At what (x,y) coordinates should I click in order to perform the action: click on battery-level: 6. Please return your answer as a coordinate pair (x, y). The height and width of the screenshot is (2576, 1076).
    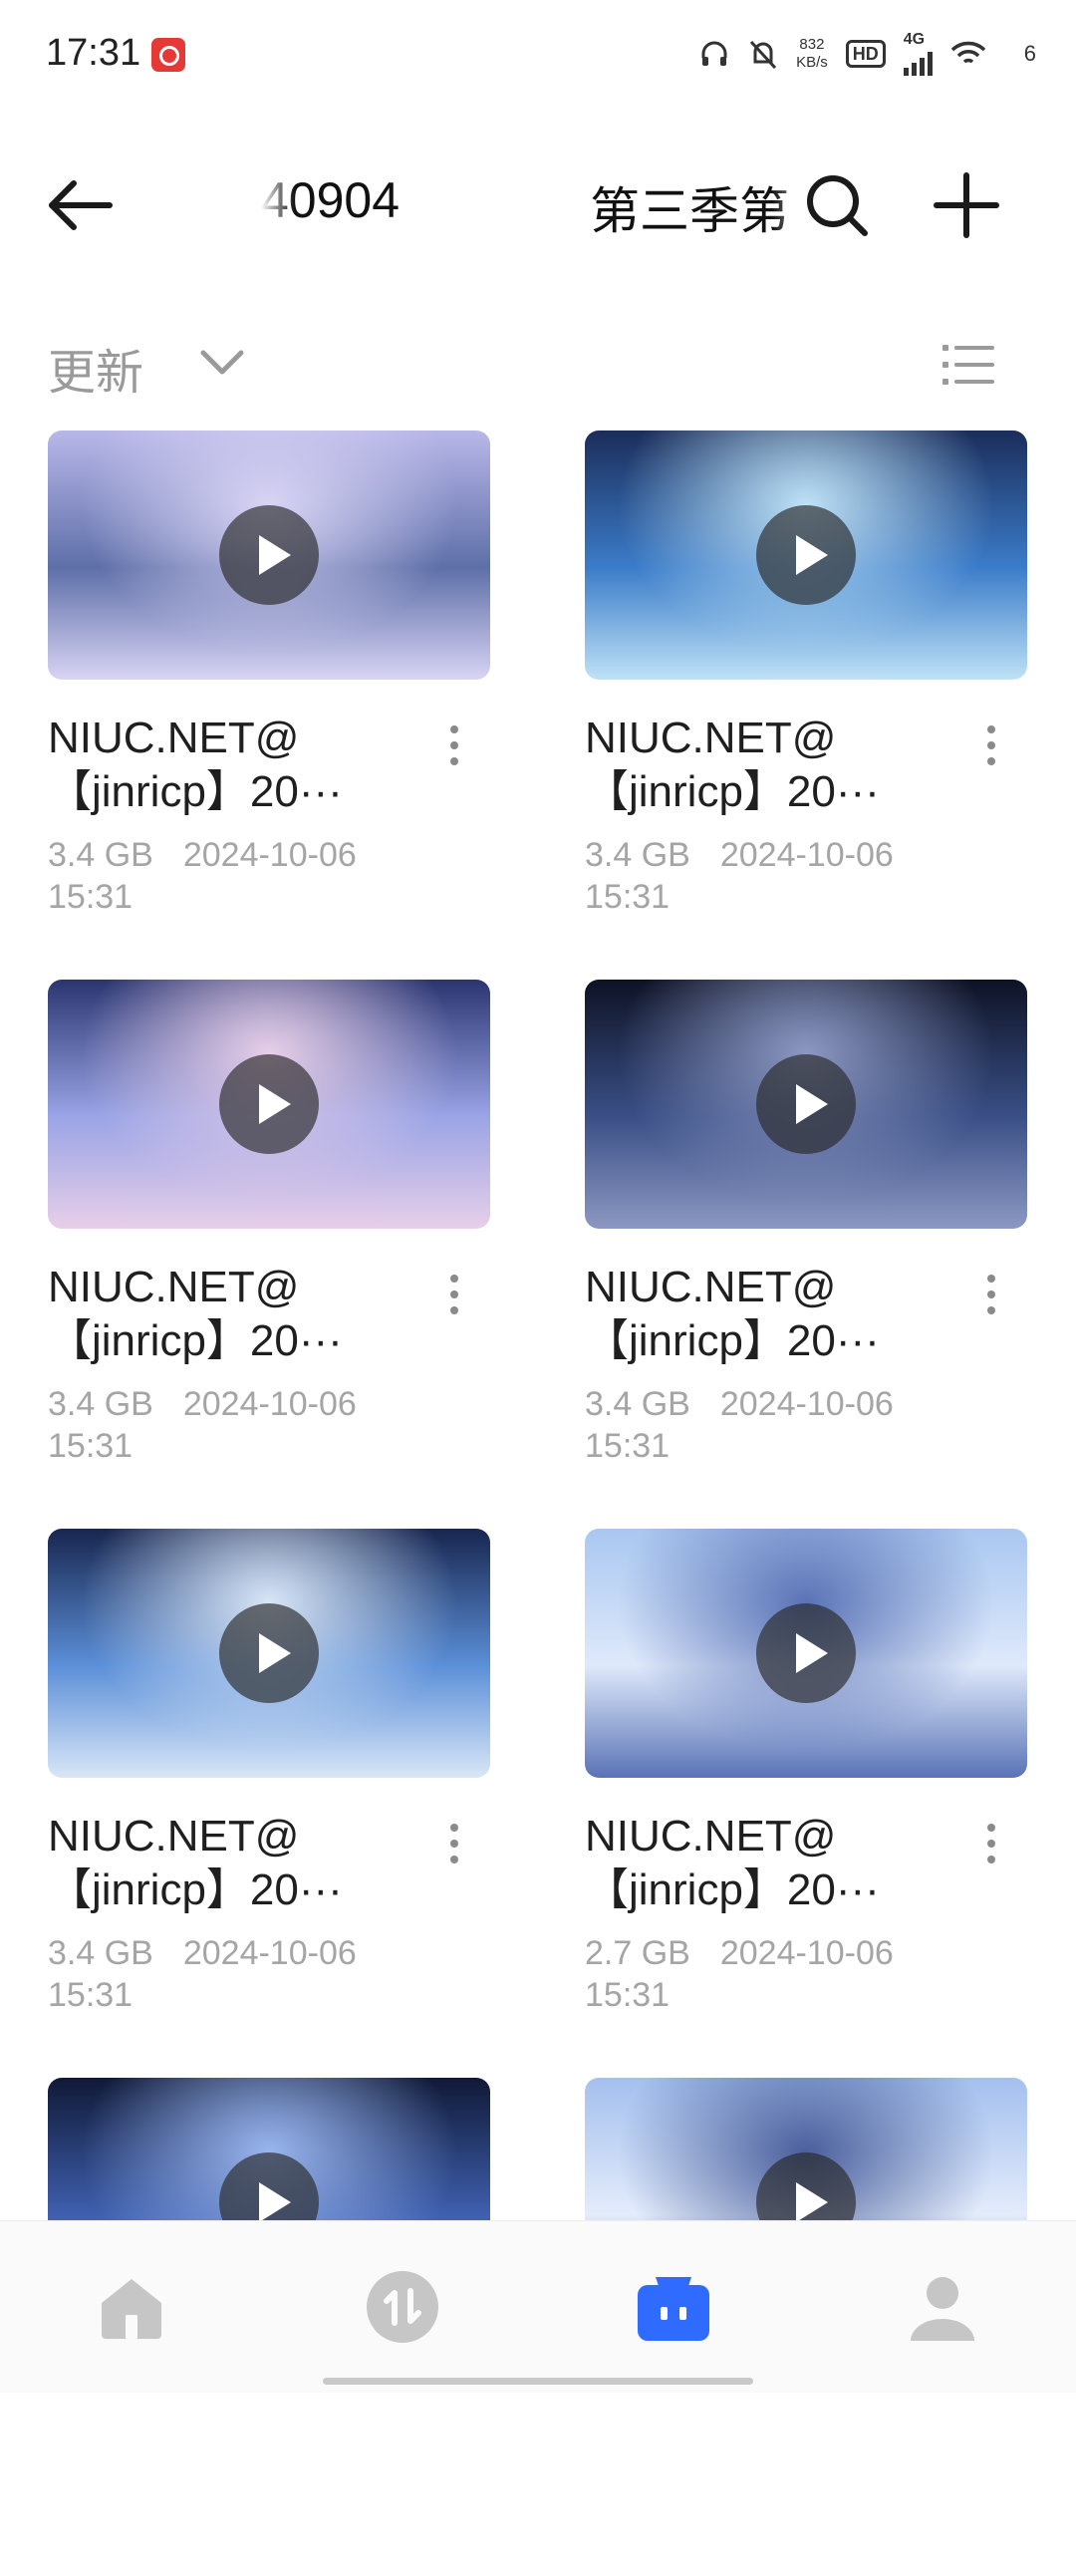
    Looking at the image, I should click on (1029, 53).